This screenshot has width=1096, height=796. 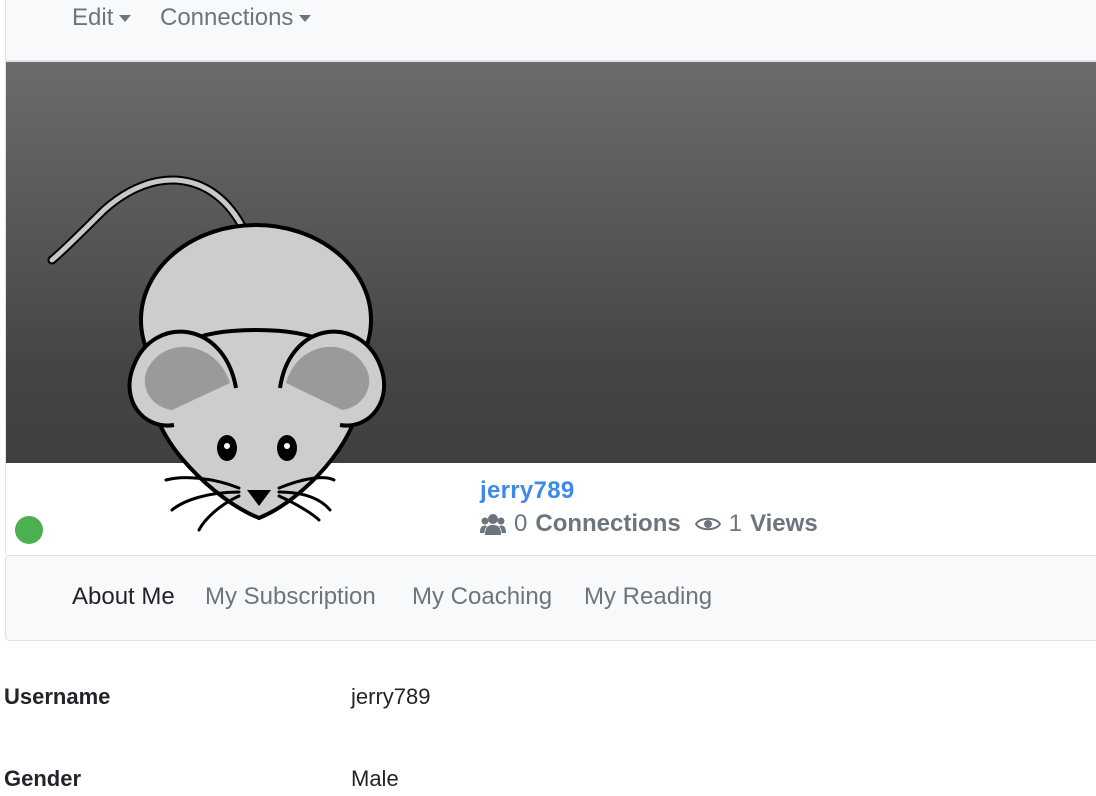 What do you see at coordinates (57, 696) in the screenshot?
I see `username-field-label: Username` at bounding box center [57, 696].